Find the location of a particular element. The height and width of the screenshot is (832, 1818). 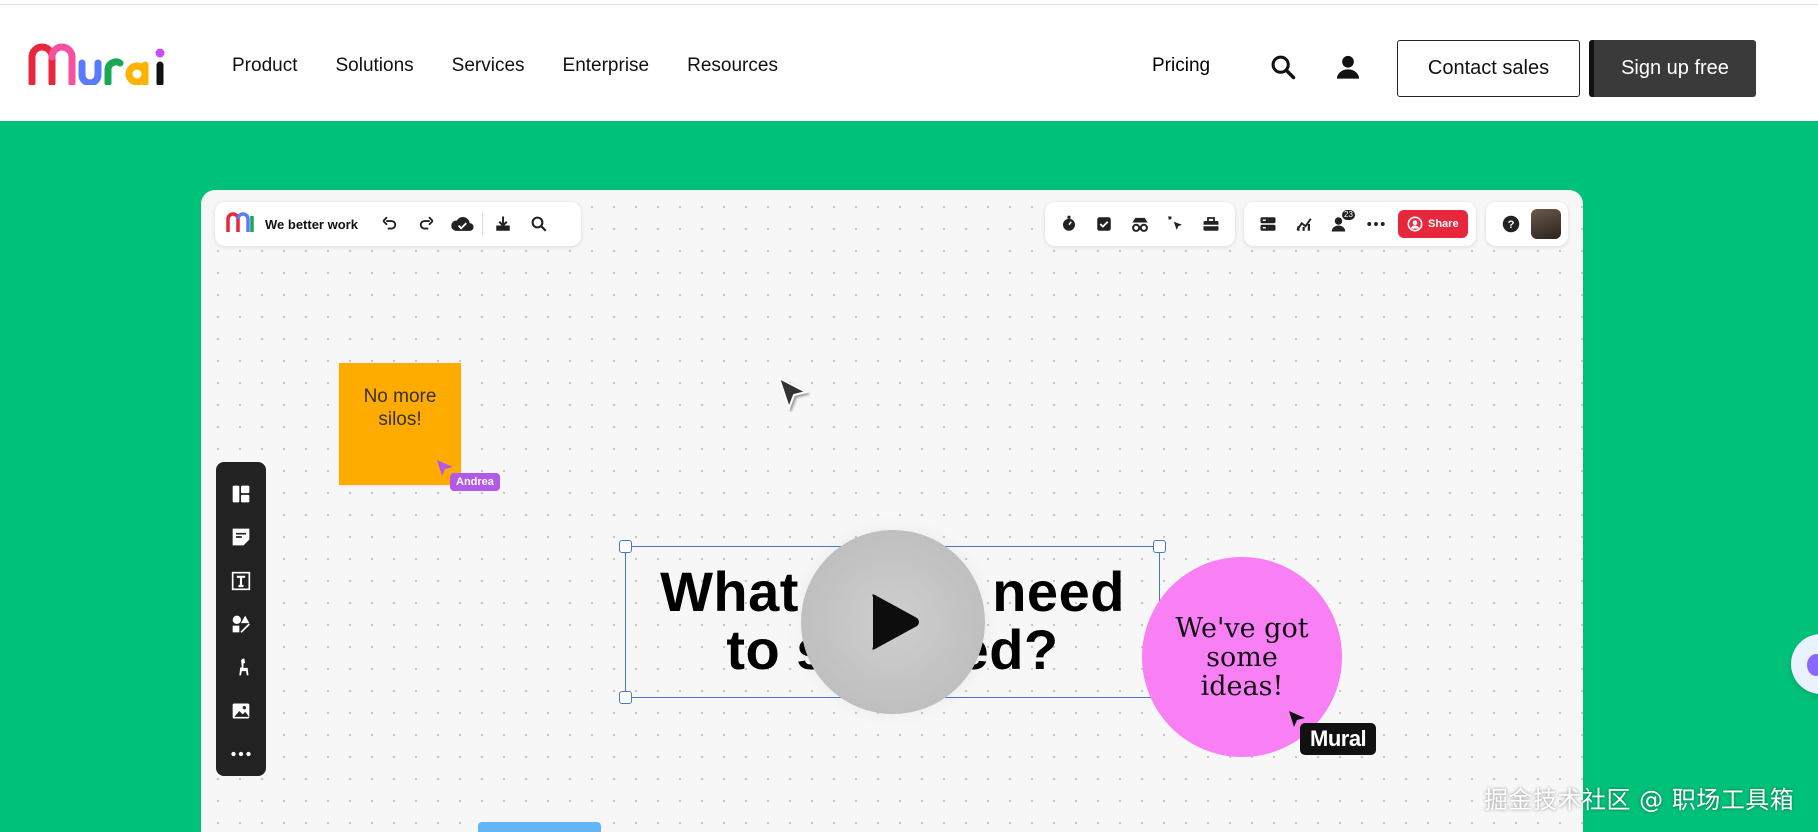

download-icon is located at coordinates (503, 224).